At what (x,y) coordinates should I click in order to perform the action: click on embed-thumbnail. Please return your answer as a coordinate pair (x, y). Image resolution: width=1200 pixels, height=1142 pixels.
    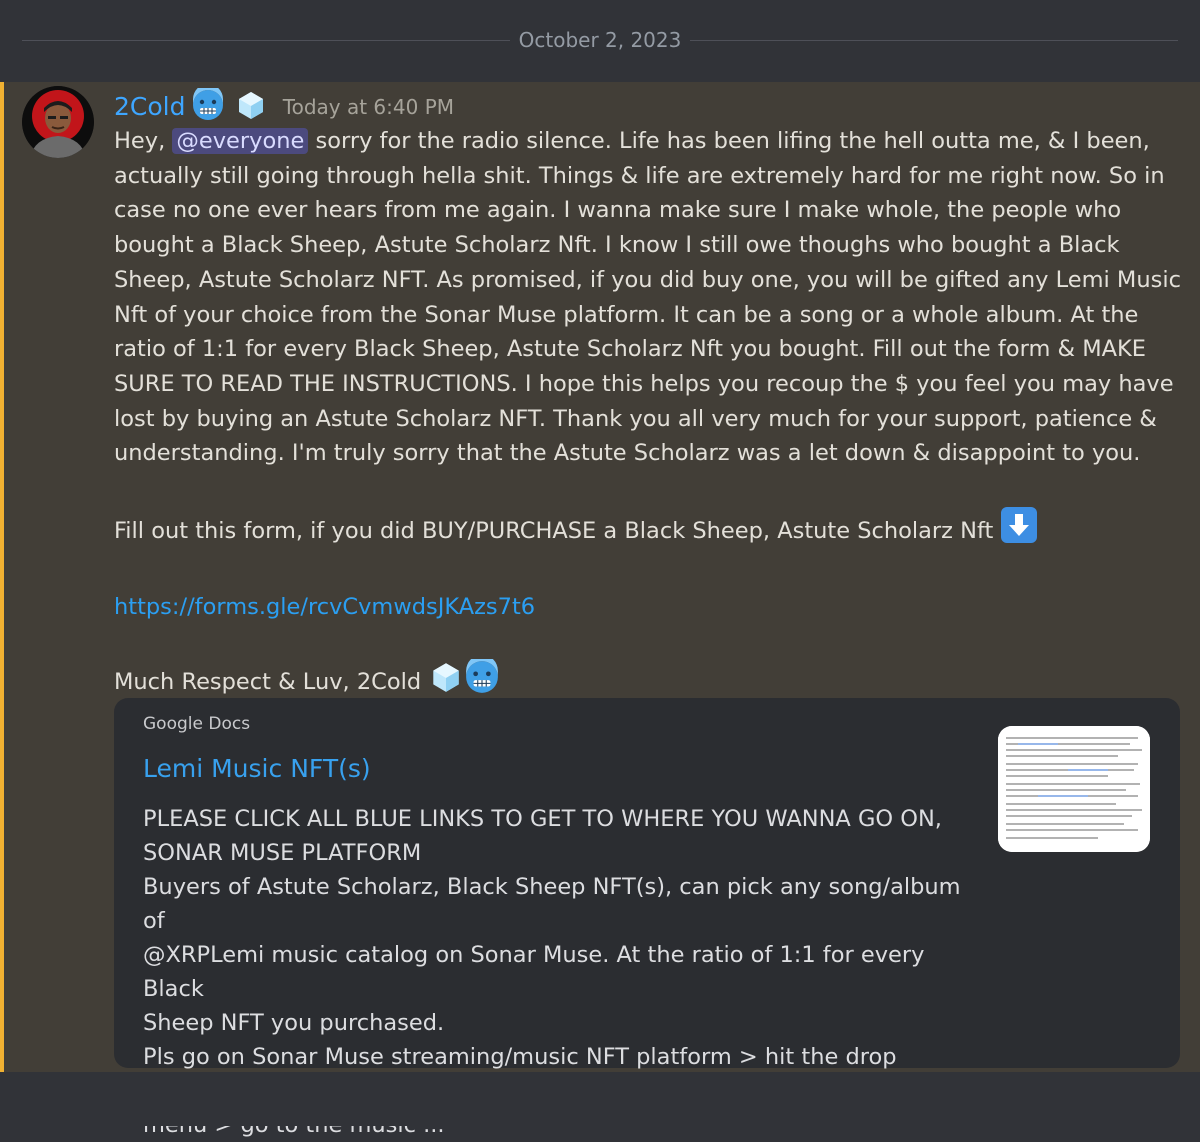
    Looking at the image, I should click on (1074, 789).